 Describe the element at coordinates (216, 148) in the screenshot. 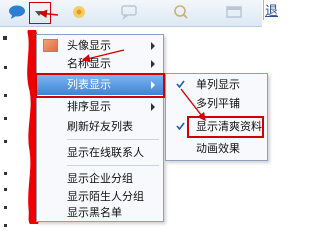

I see `submenu-item-animation: 动画效果` at that location.